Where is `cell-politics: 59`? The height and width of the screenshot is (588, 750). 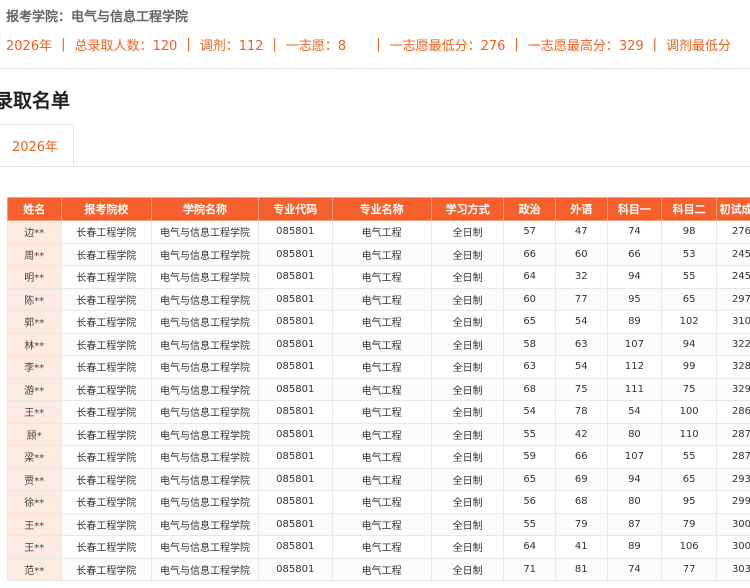 cell-politics: 59 is located at coordinates (529, 457).